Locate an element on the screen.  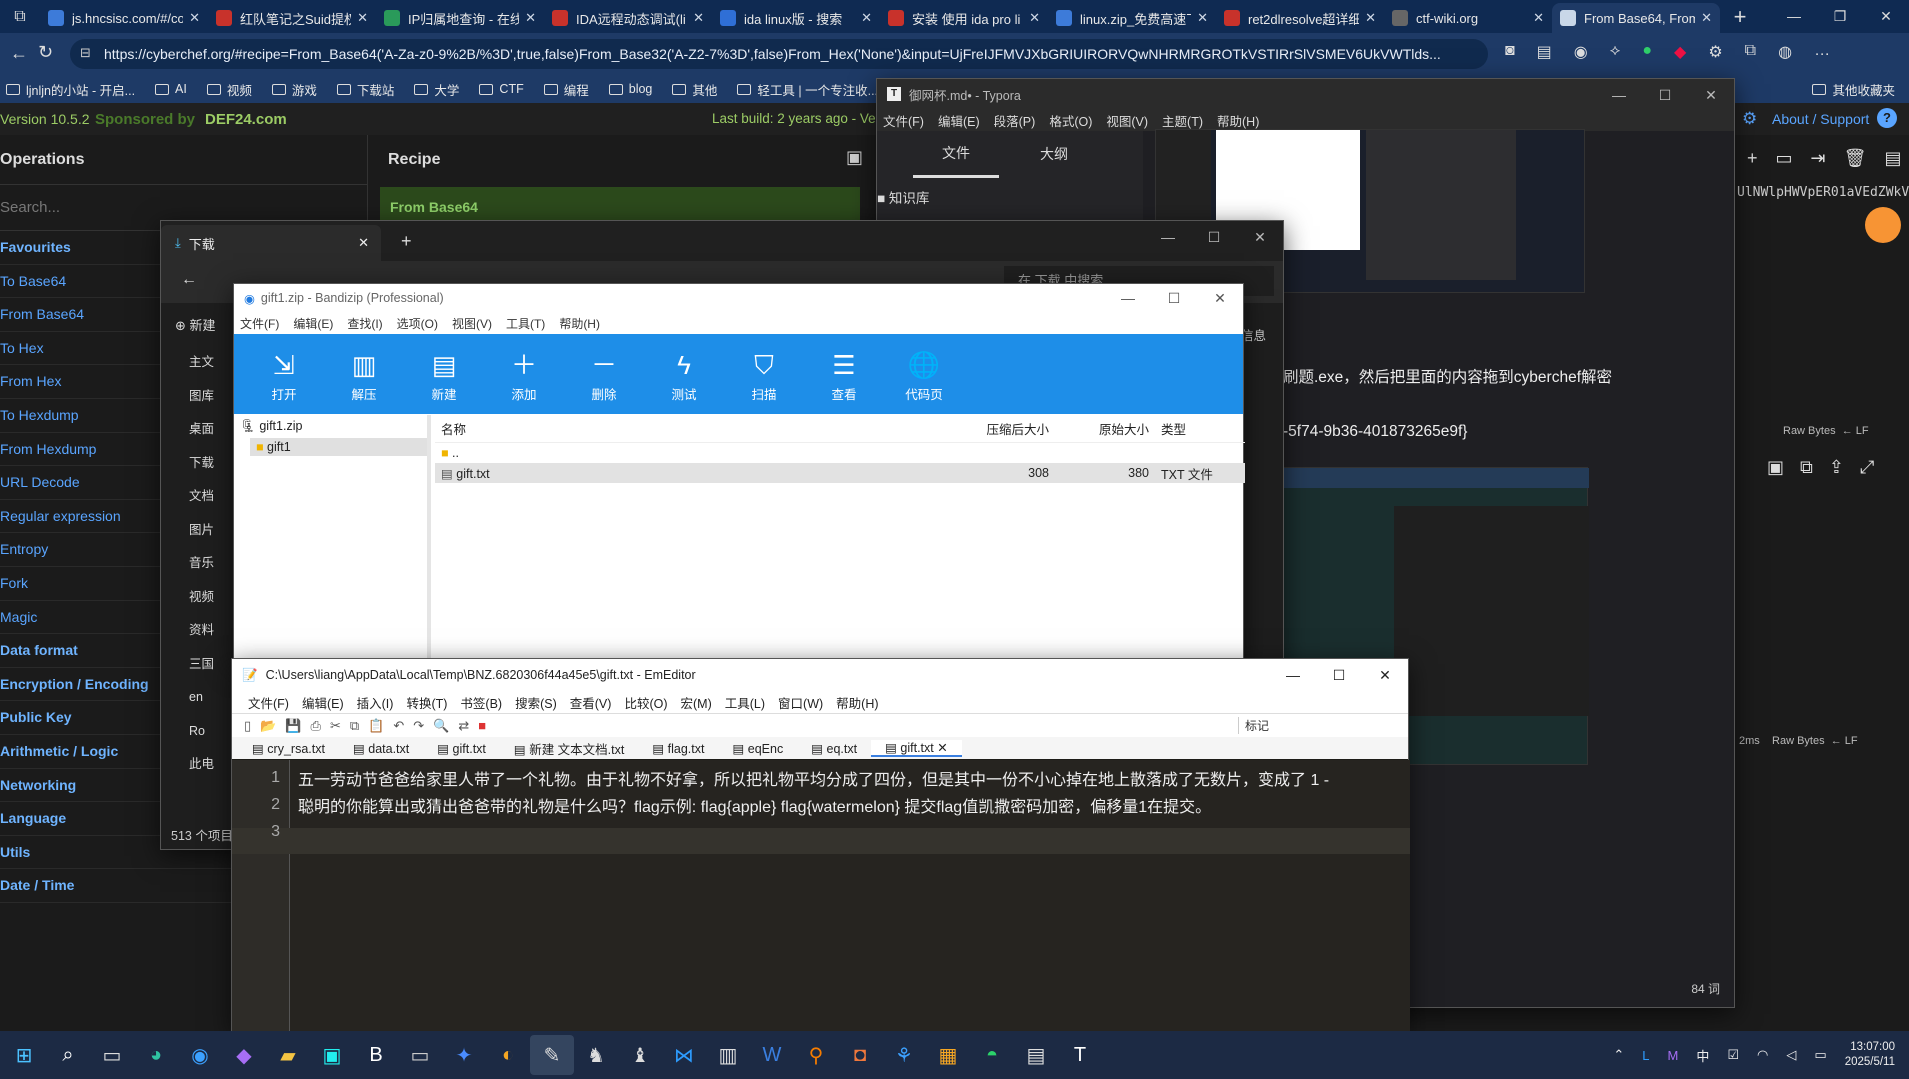
collections-icon: ▤ is located at coordinates (1544, 52).